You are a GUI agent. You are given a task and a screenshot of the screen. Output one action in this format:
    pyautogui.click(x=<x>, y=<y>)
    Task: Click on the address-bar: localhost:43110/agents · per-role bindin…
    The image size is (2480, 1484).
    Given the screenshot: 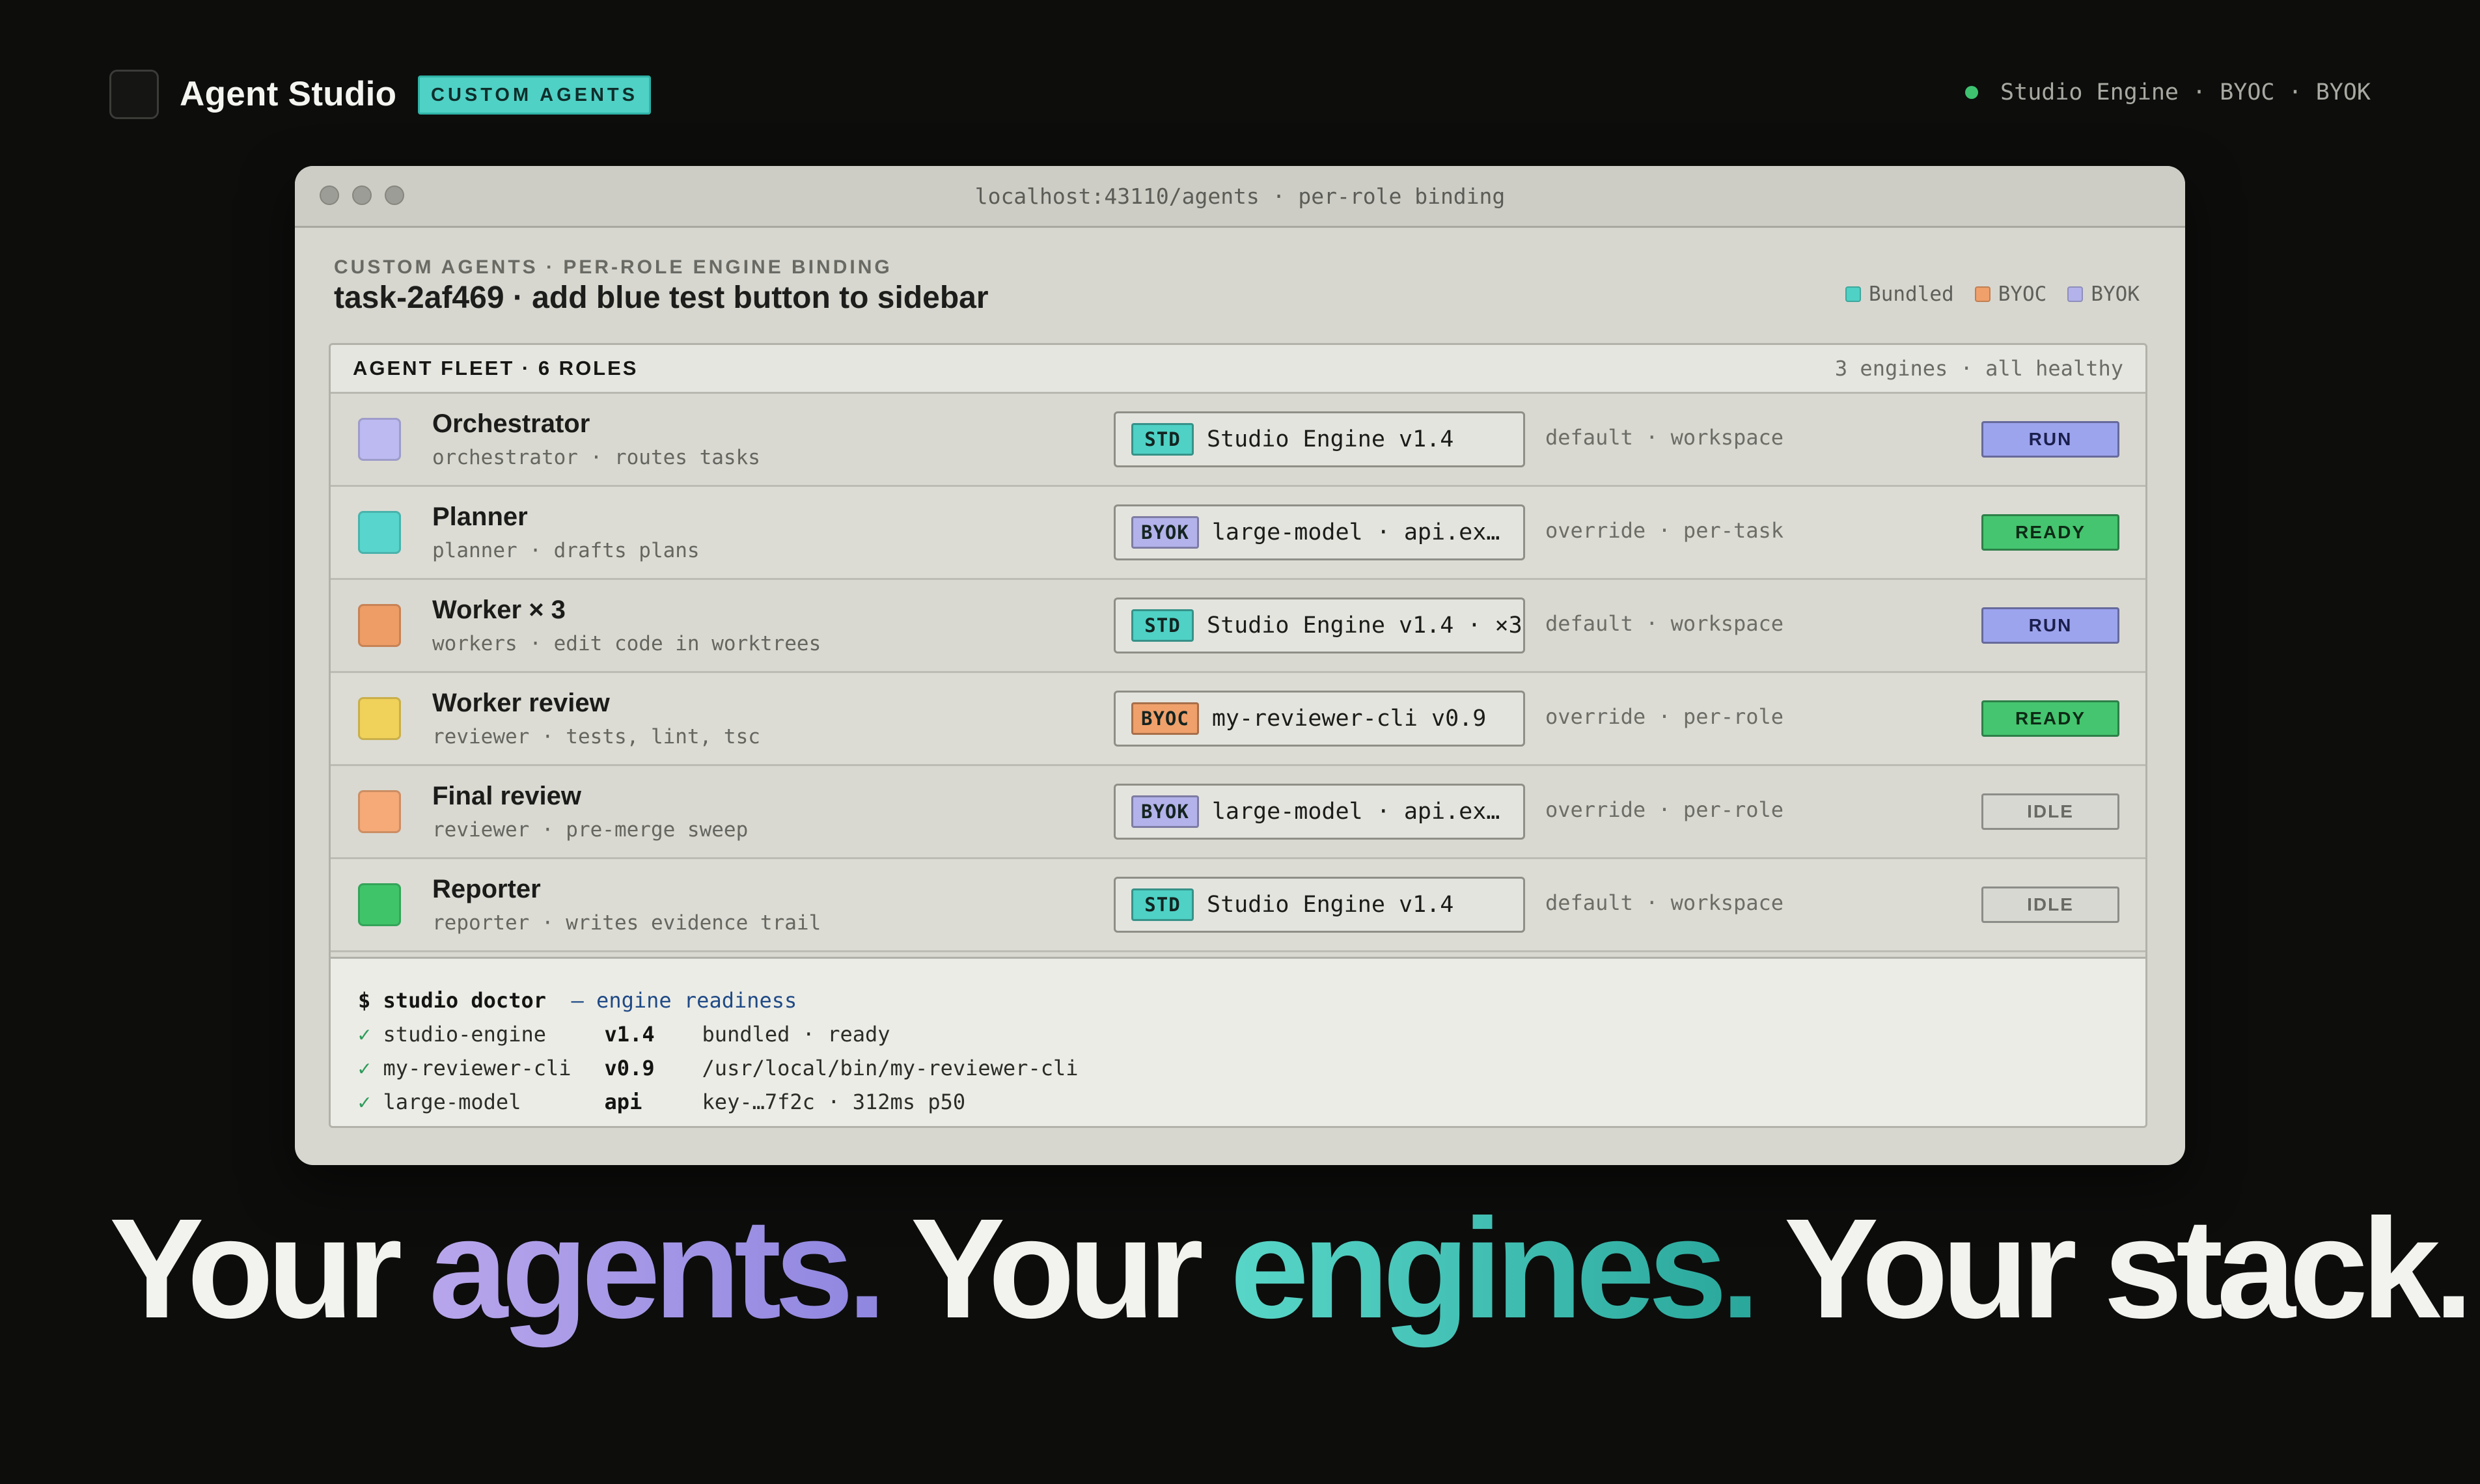 What is the action you would take?
    pyautogui.click(x=1240, y=196)
    